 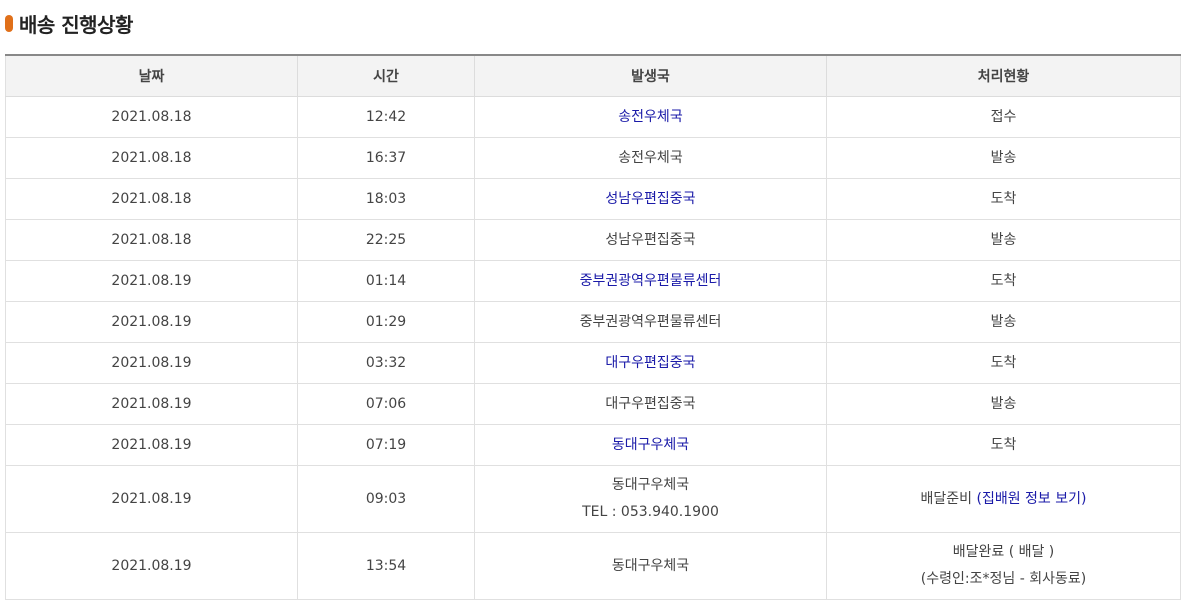 I want to click on table-row: 2021.08.19 03:32 대구우편집중국 도착, so click(x=593, y=363).